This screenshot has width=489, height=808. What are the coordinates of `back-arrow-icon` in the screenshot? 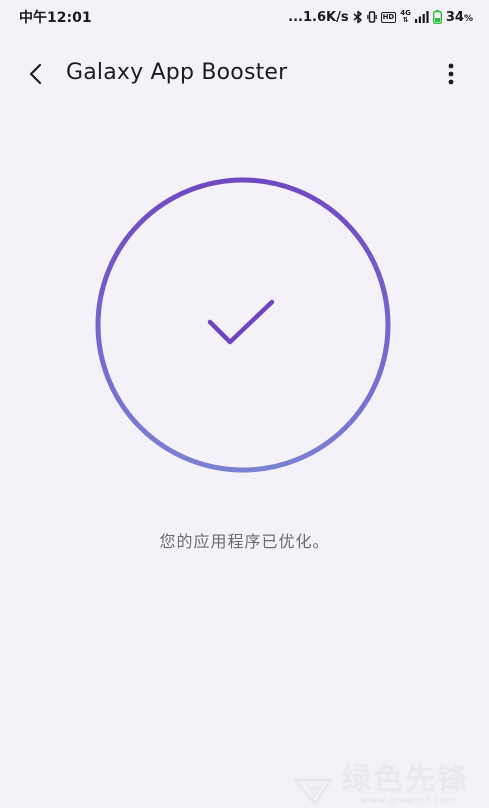 It's located at (35, 74).